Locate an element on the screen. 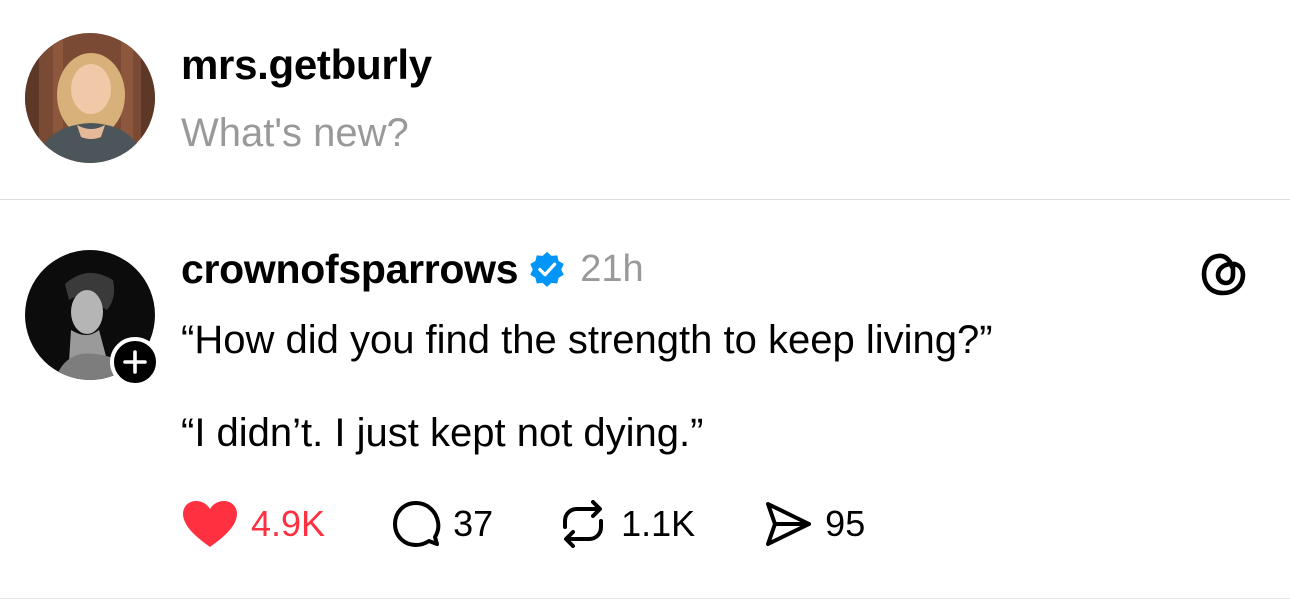 The height and width of the screenshot is (614, 1290). reply-button: 37 is located at coordinates (442, 524).